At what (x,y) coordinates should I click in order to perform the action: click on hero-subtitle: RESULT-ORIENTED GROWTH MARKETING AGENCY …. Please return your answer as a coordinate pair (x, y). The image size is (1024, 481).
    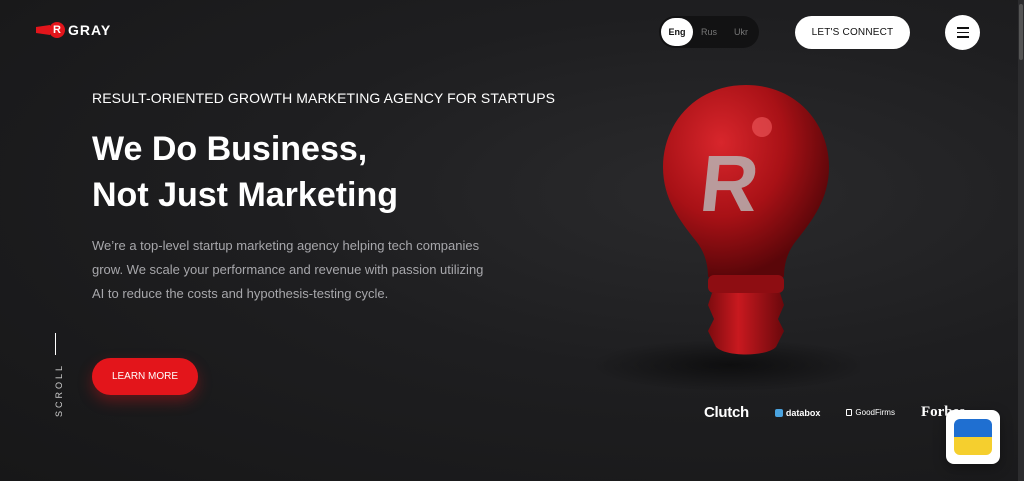
    Looking at the image, I should click on (324, 98).